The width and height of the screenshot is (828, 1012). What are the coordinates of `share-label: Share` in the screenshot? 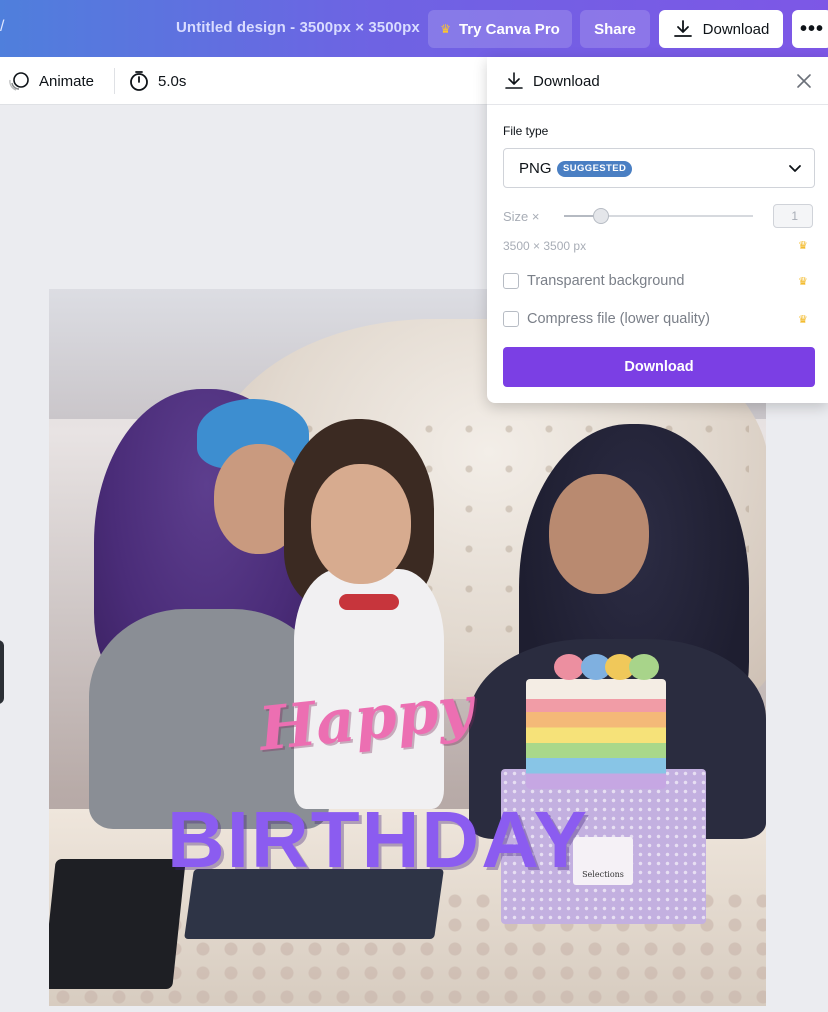 It's located at (615, 29).